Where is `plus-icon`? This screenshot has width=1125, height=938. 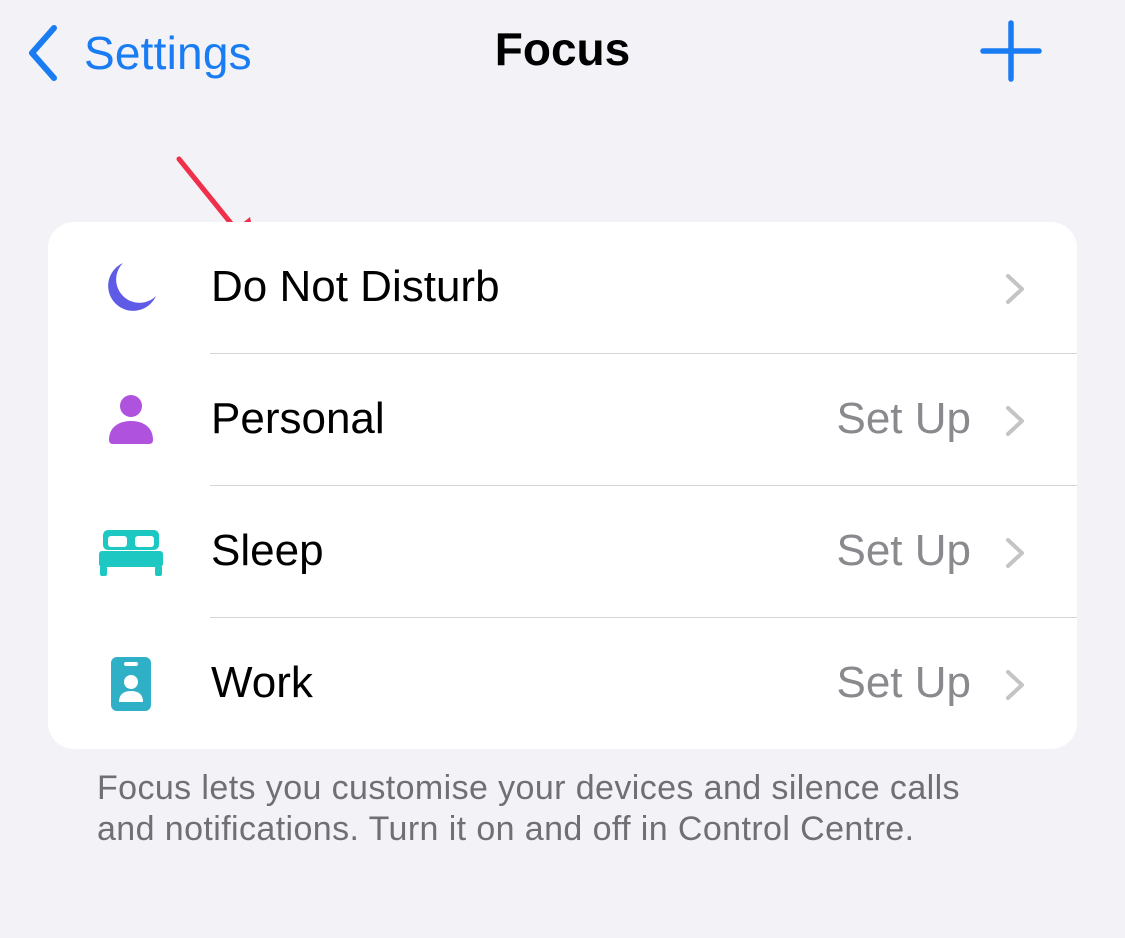 plus-icon is located at coordinates (1011, 53).